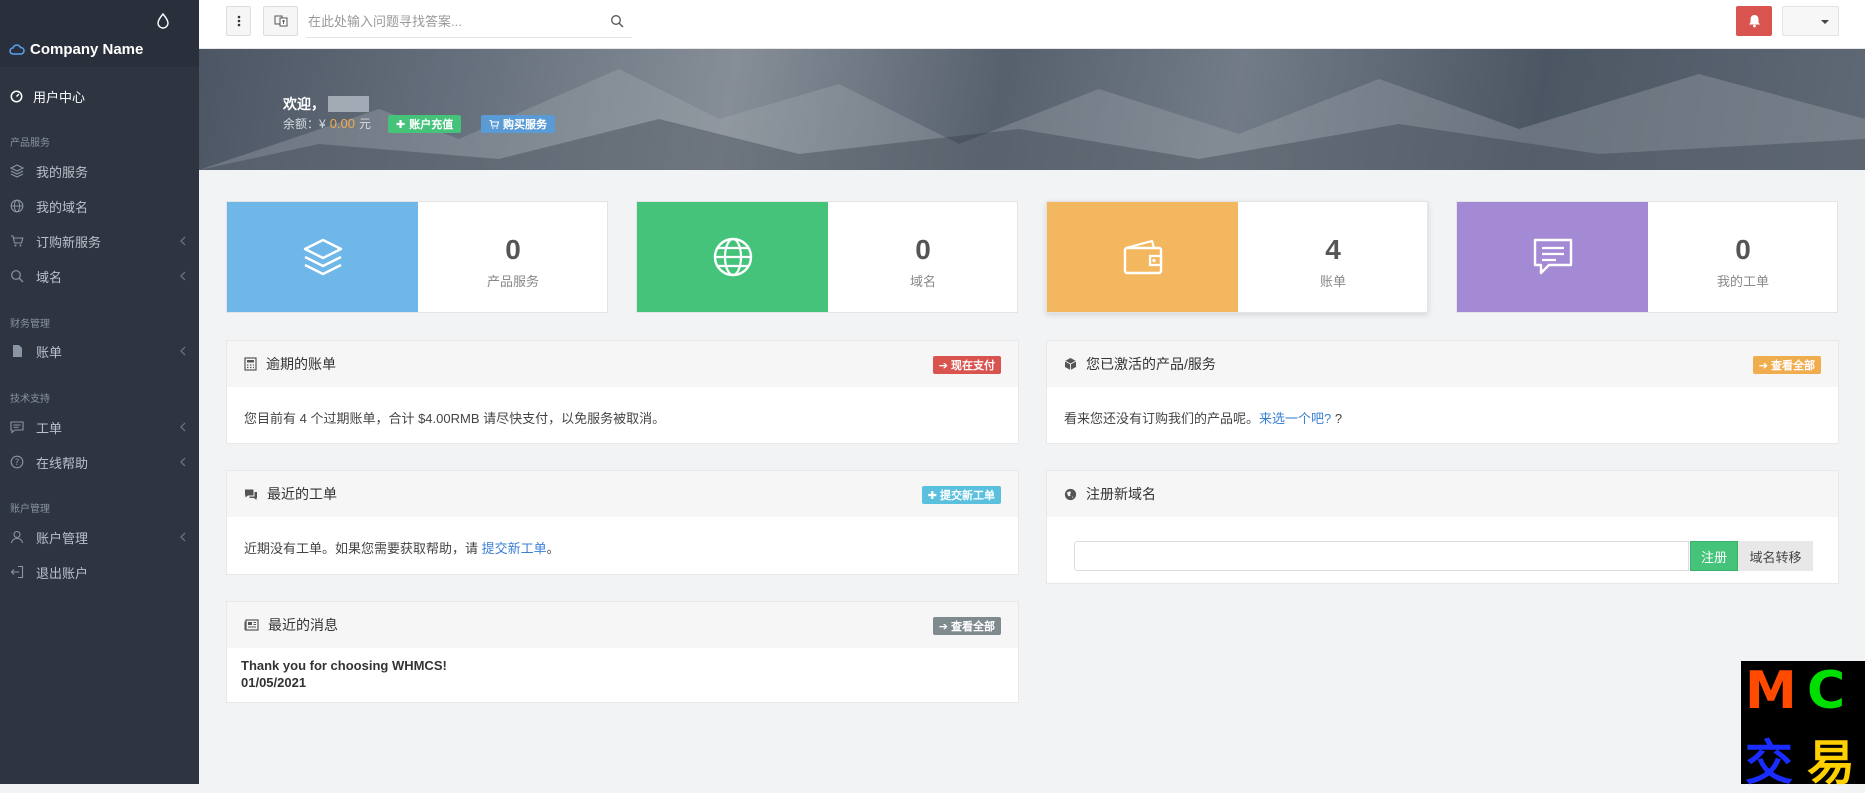 This screenshot has width=1865, height=793. I want to click on stat-label: 产品服务, so click(512, 281).